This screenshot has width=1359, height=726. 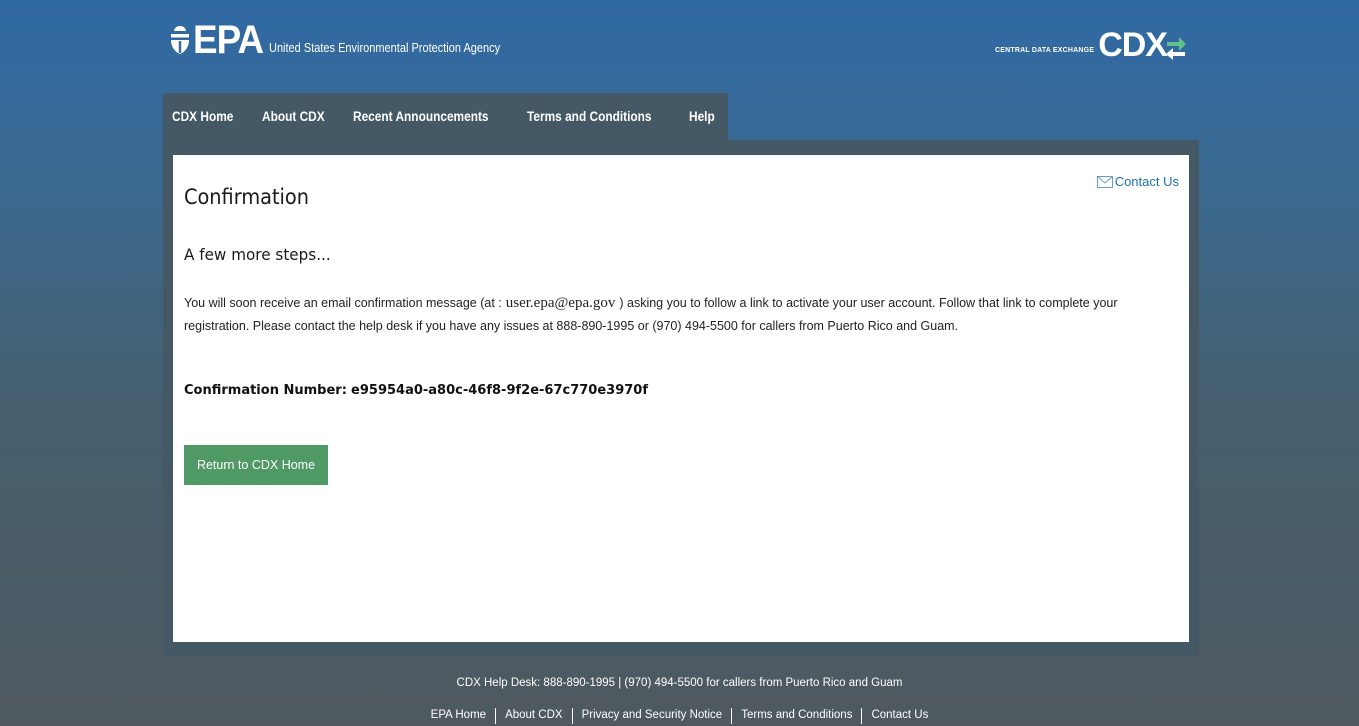 I want to click on cdx-wordmark: CDX, so click(x=1133, y=45).